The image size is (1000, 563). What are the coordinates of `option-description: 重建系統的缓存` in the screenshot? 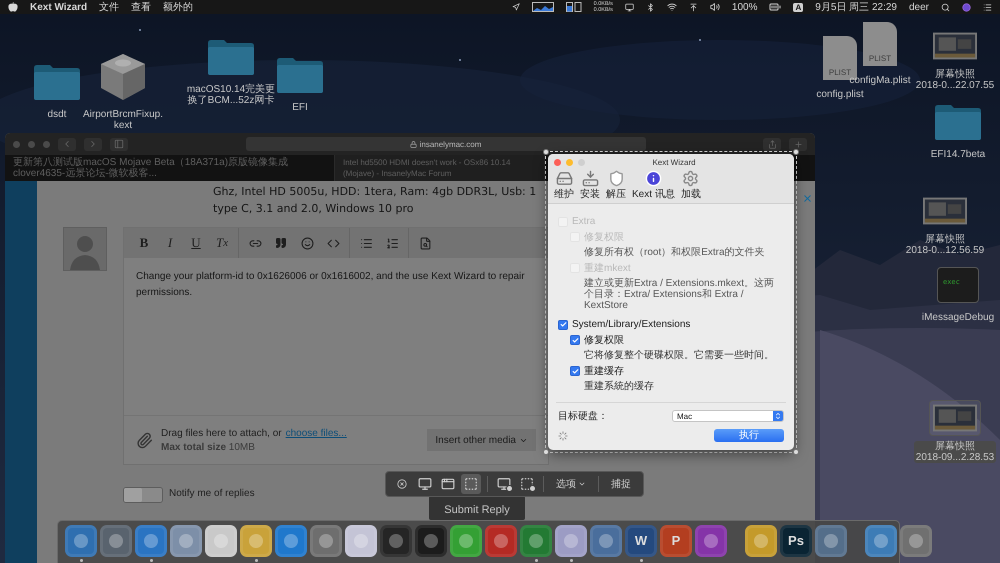 It's located at (619, 386).